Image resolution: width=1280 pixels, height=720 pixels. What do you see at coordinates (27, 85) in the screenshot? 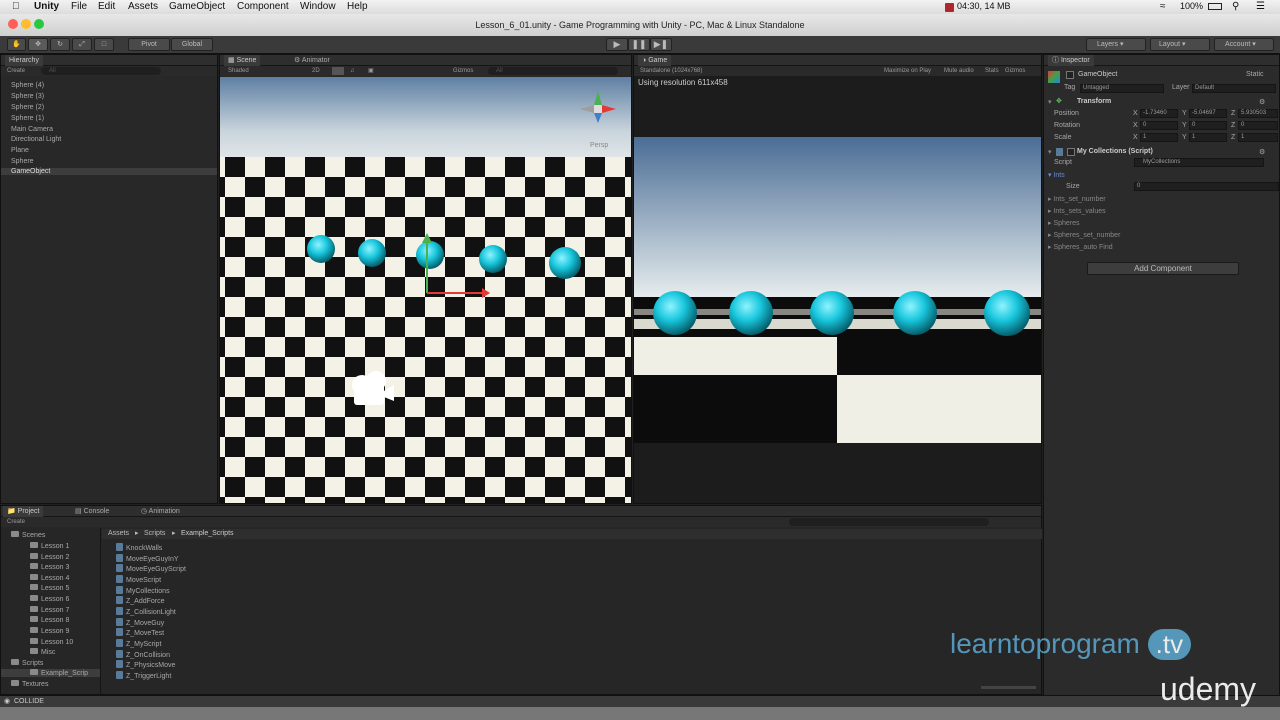
I see `hierarchy-item: Sphere (4)` at bounding box center [27, 85].